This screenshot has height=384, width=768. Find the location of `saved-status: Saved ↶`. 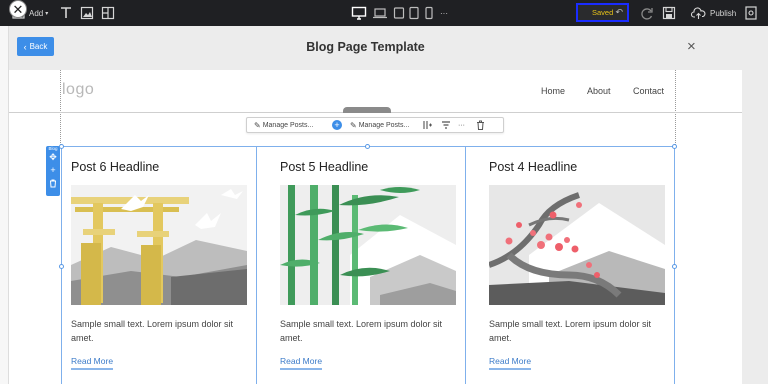

saved-status: Saved ↶ is located at coordinates (602, 12).